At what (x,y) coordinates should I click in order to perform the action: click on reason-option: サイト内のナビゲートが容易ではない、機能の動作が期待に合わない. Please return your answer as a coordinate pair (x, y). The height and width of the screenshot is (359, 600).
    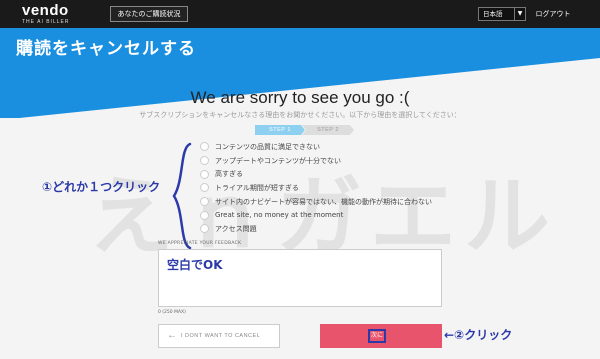
    Looking at the image, I should click on (340, 202).